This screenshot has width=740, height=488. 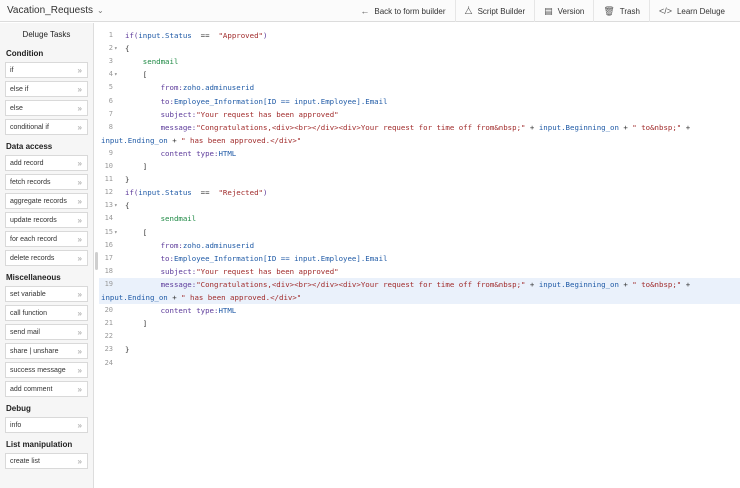 I want to click on line-number: 4, so click(x=110, y=74).